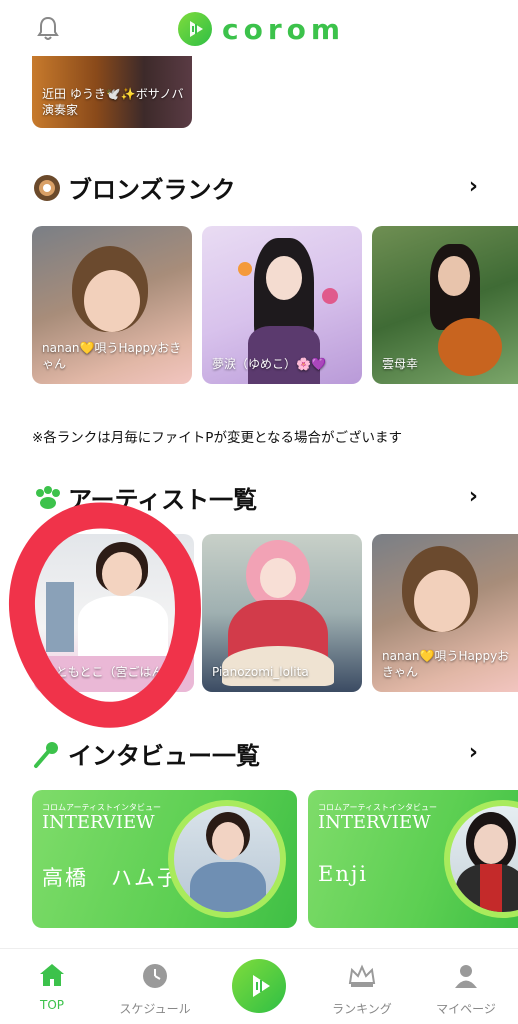  What do you see at coordinates (48, 29) in the screenshot?
I see `bell-icon` at bounding box center [48, 29].